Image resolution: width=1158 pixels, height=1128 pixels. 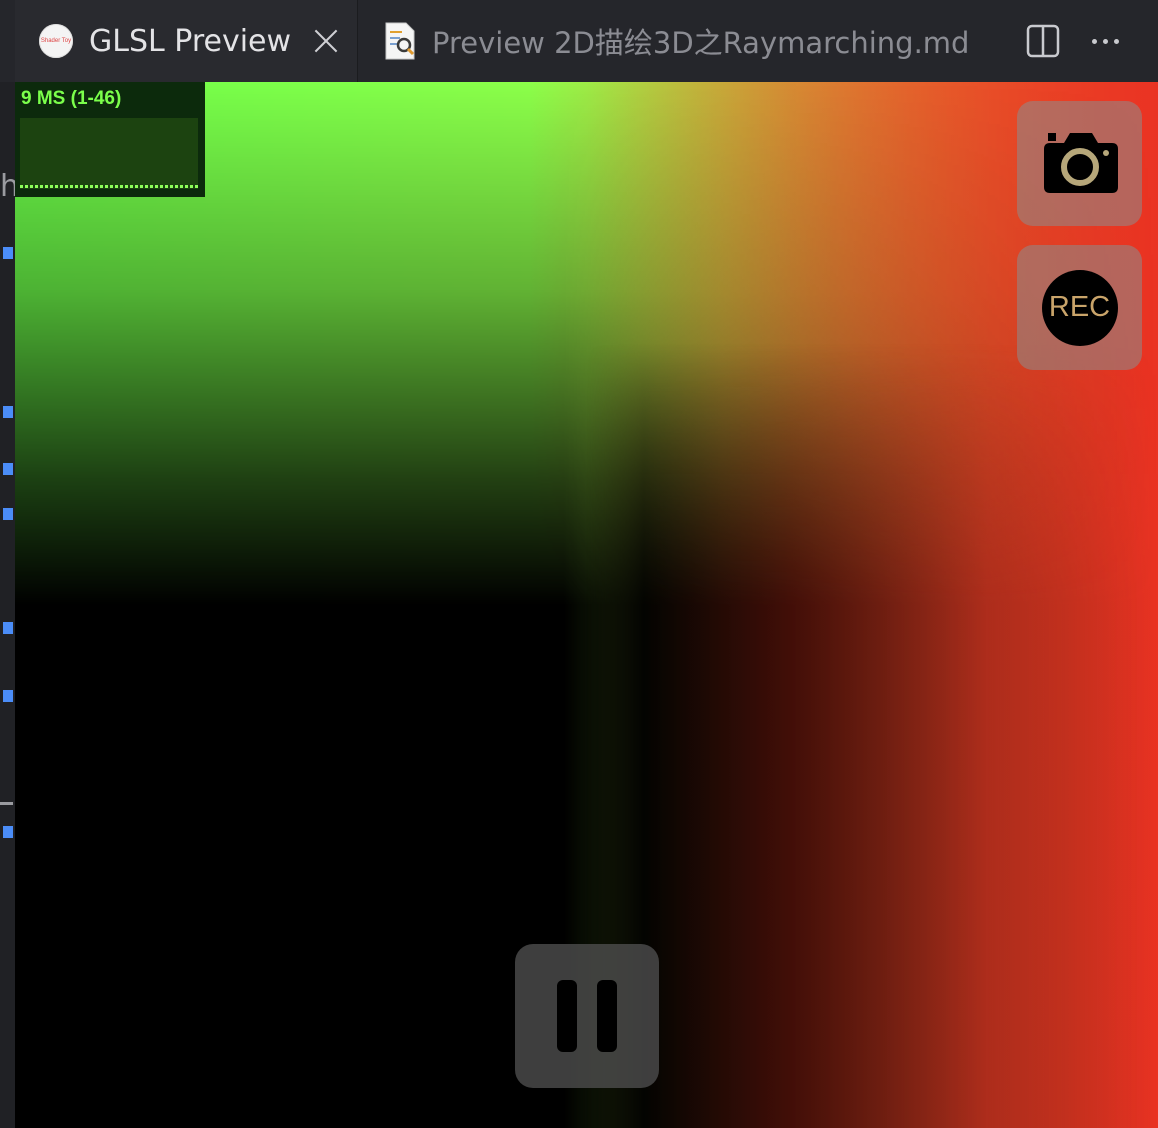 What do you see at coordinates (9, 605) in the screenshot?
I see `editor-gutter: h` at bounding box center [9, 605].